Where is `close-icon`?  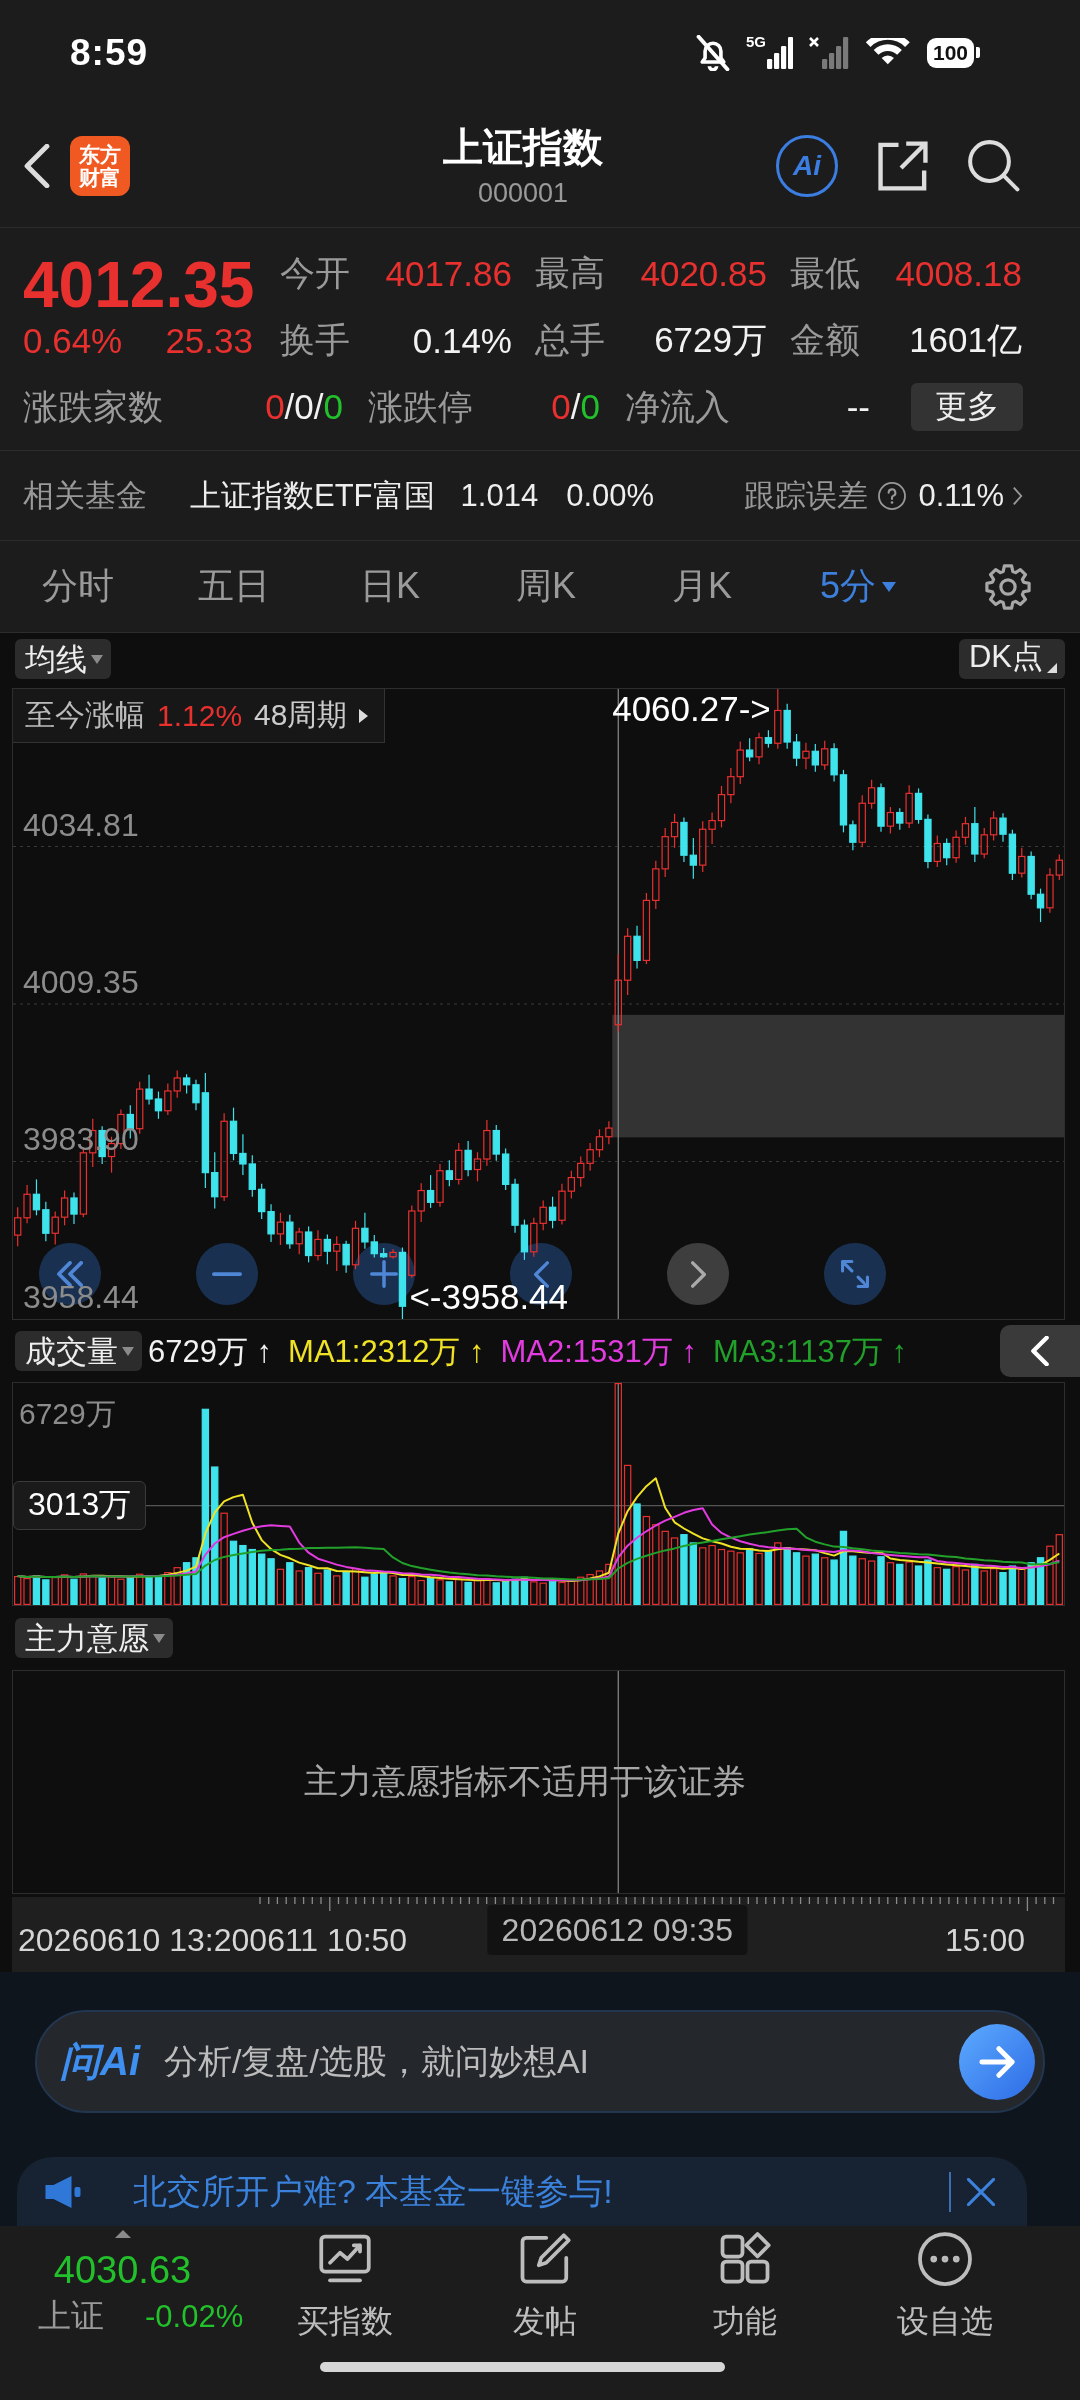 close-icon is located at coordinates (981, 2191).